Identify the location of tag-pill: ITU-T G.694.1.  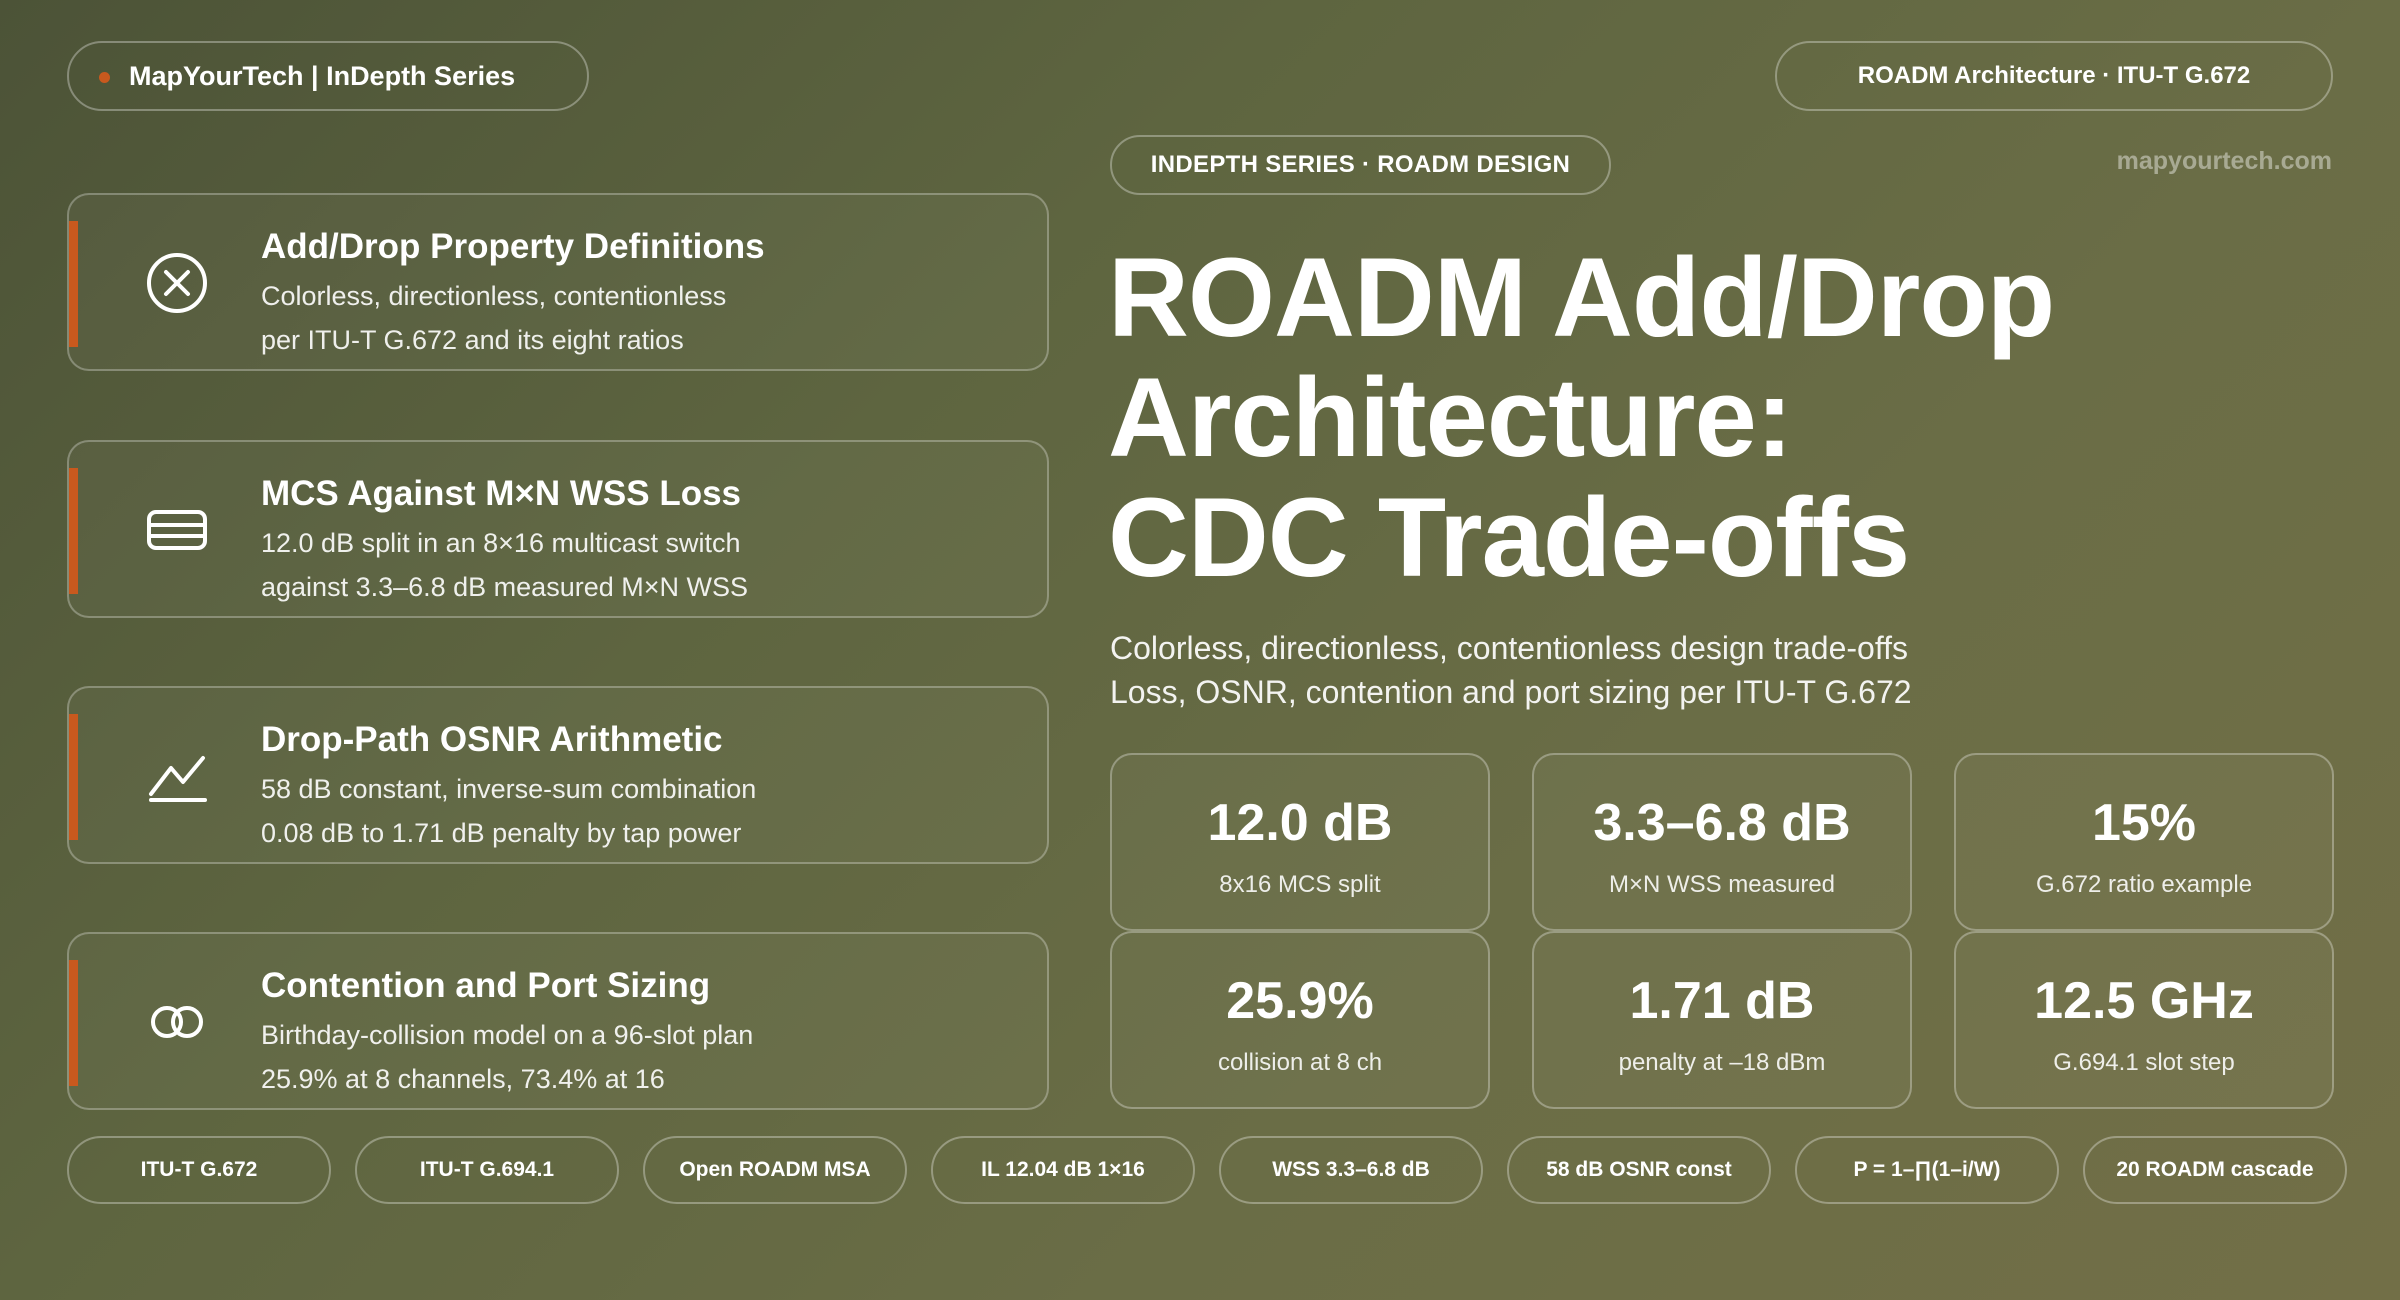
(487, 1170).